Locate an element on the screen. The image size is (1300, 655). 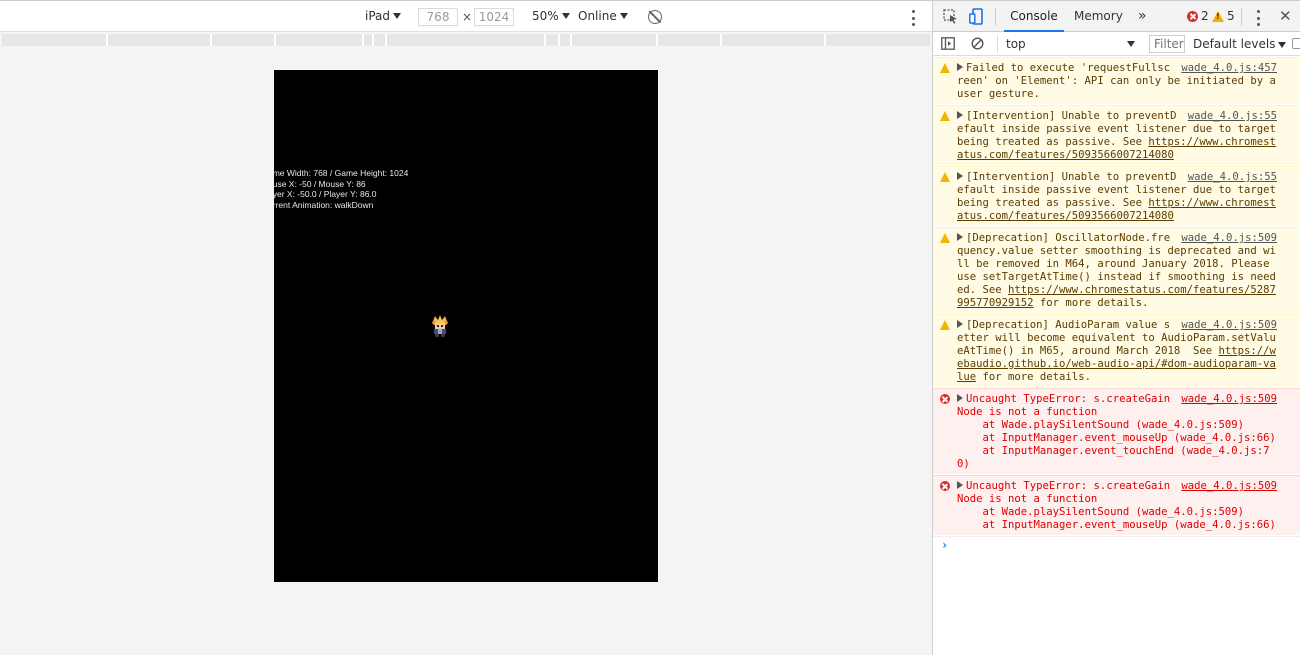
network-select-label: Online is located at coordinates (597, 16).